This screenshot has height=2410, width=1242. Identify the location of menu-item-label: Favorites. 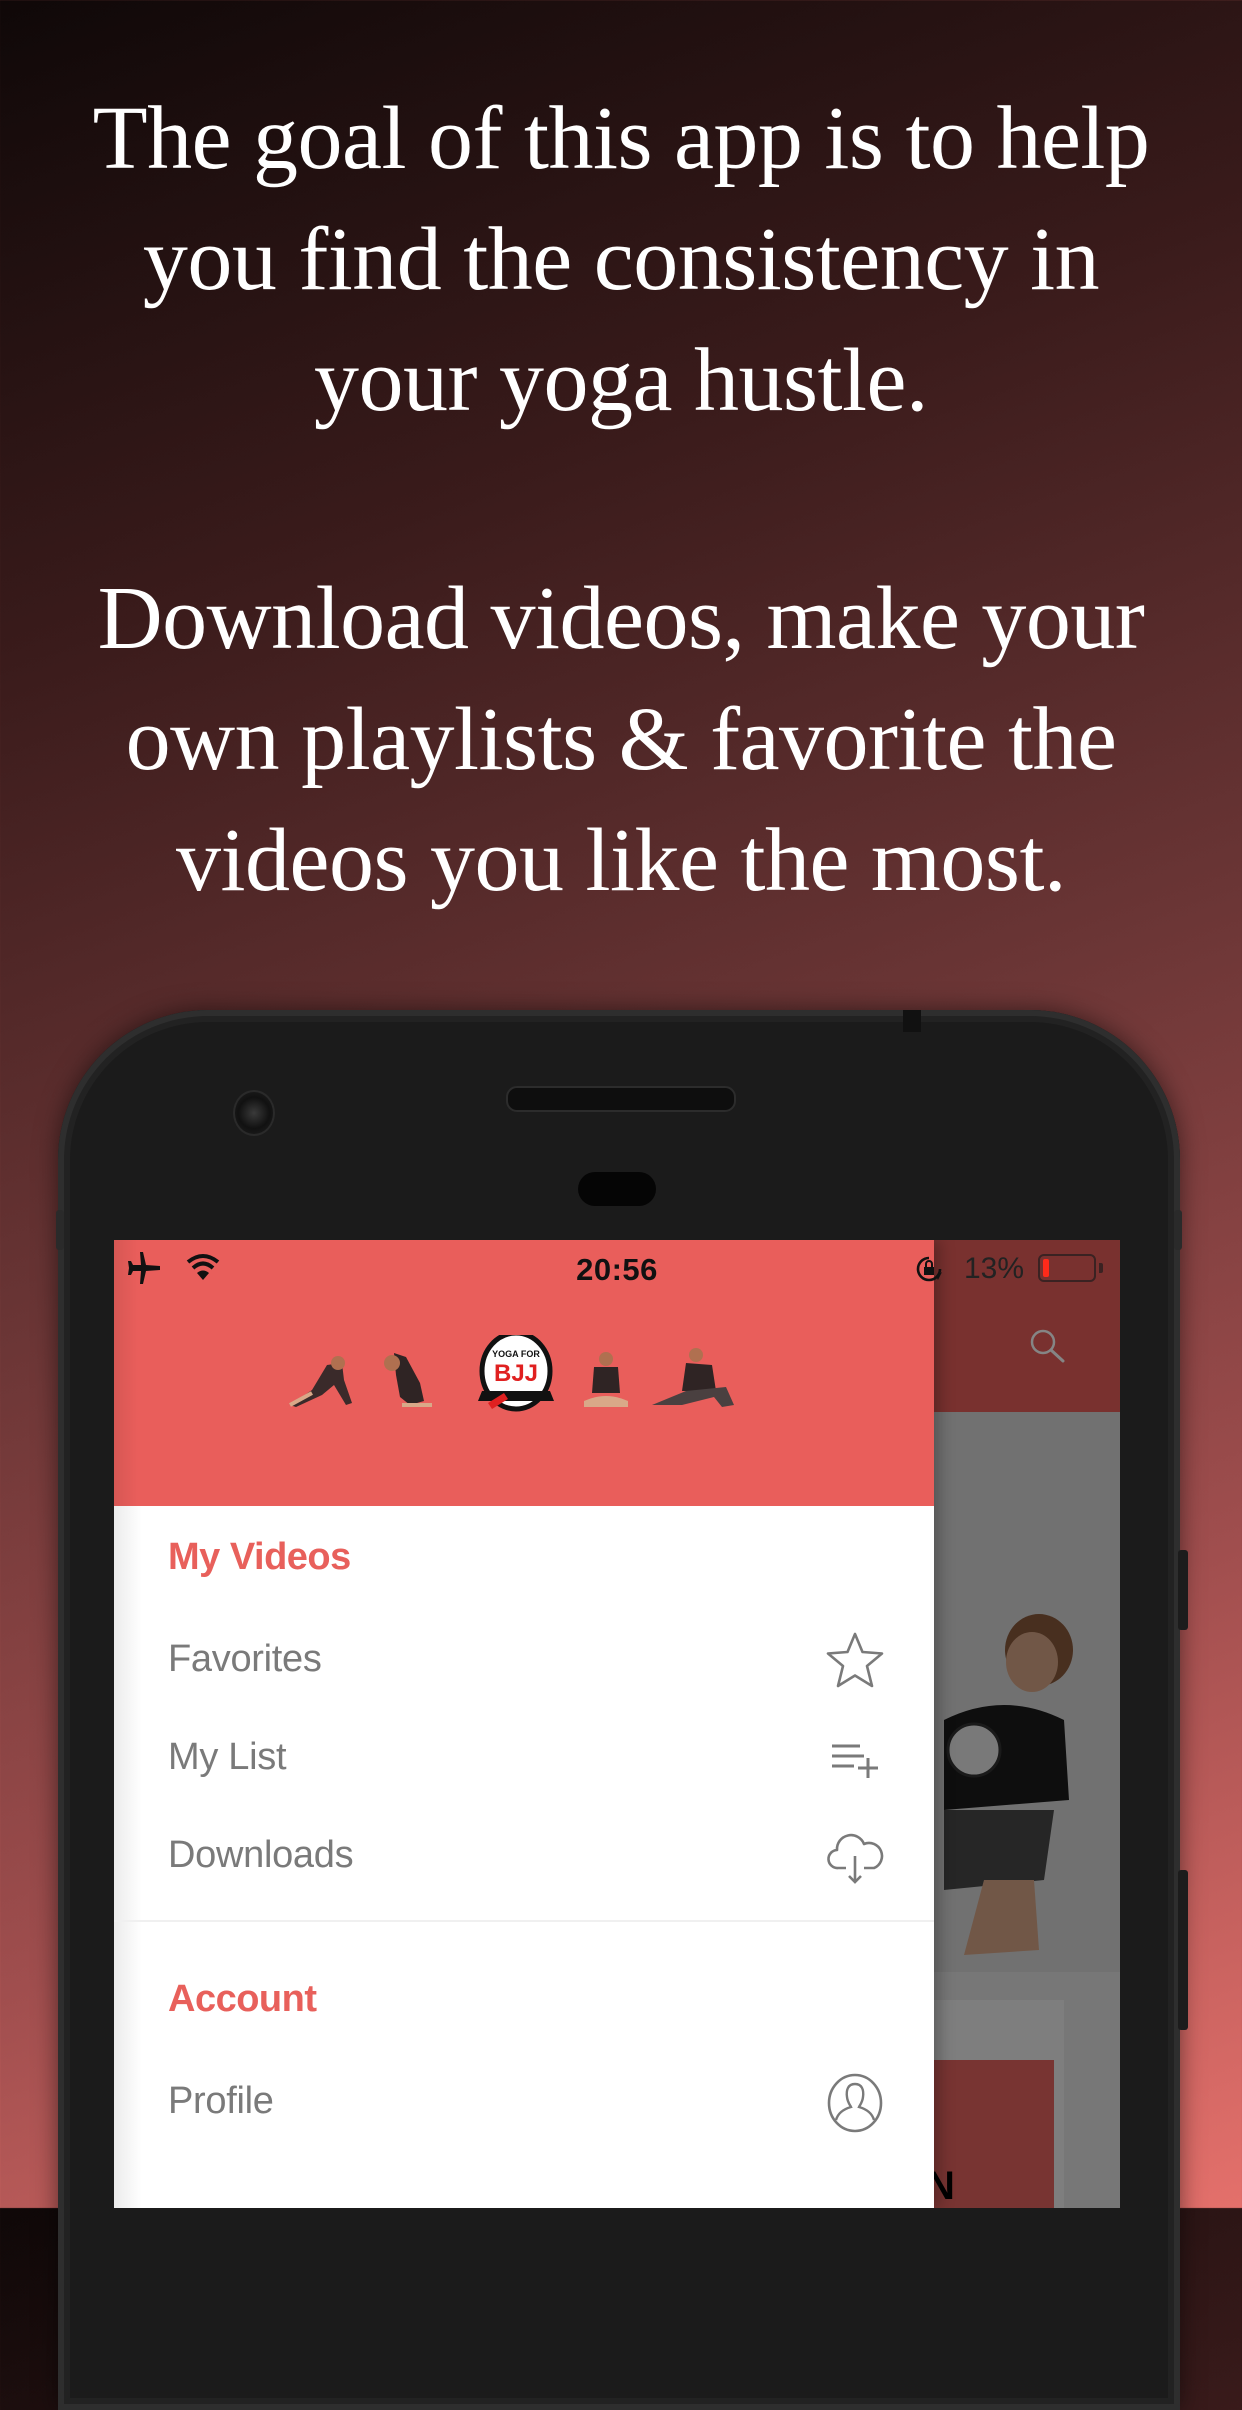
(245, 1659).